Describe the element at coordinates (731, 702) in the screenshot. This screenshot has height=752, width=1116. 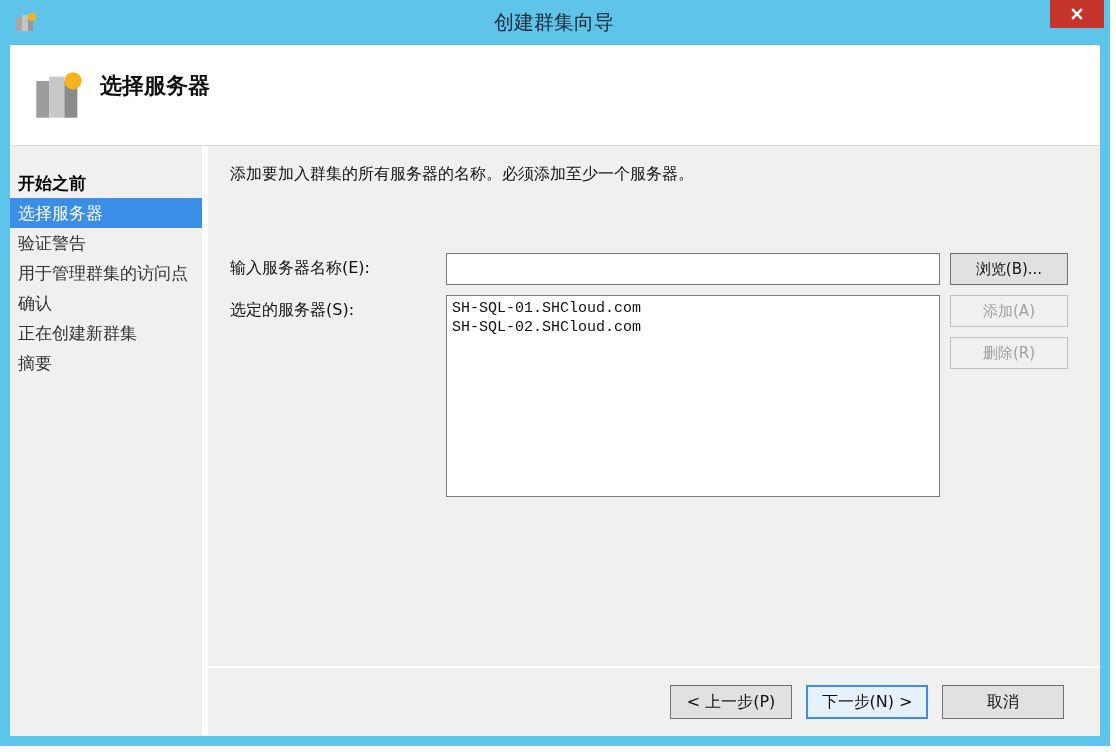
I see `wizard-button: < 上一步(P)` at that location.